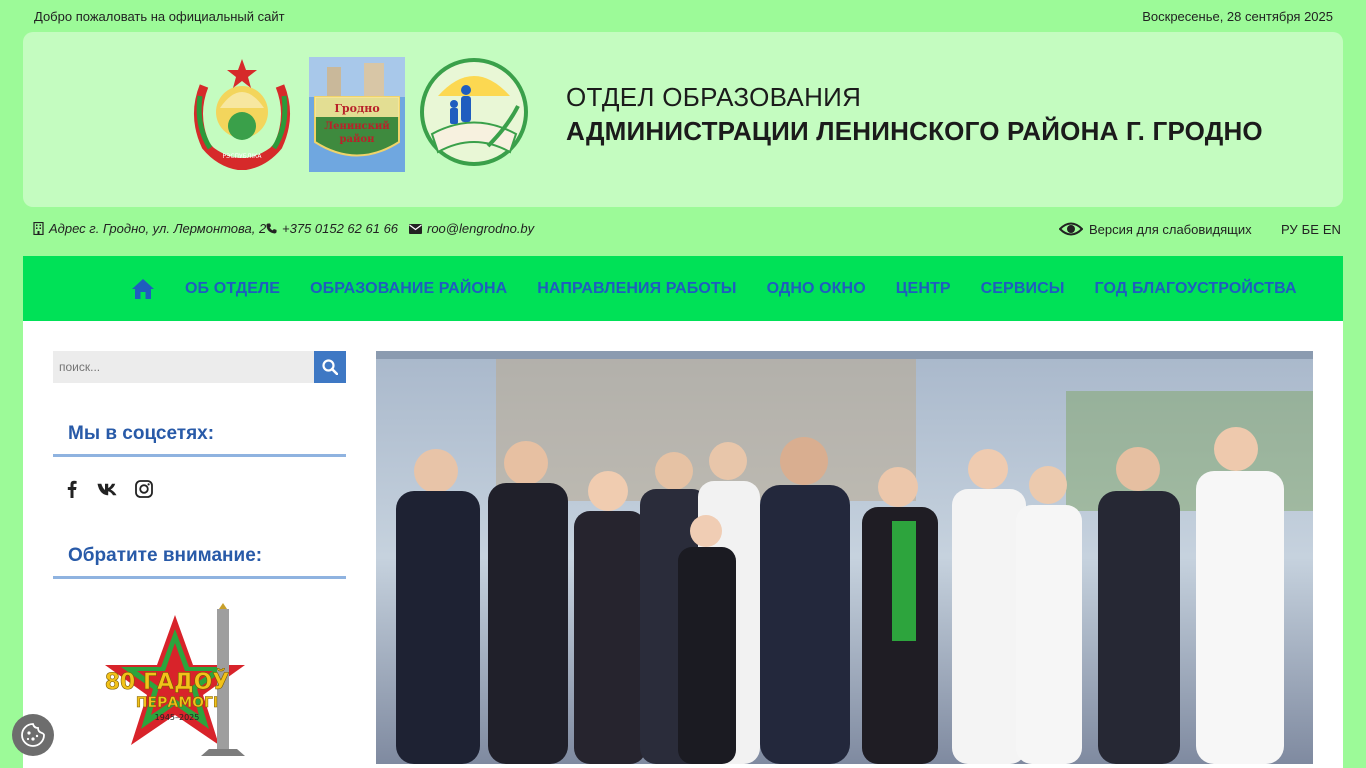 The width and height of the screenshot is (1366, 768). I want to click on phone: +375 0152 62 61 66, so click(332, 228).